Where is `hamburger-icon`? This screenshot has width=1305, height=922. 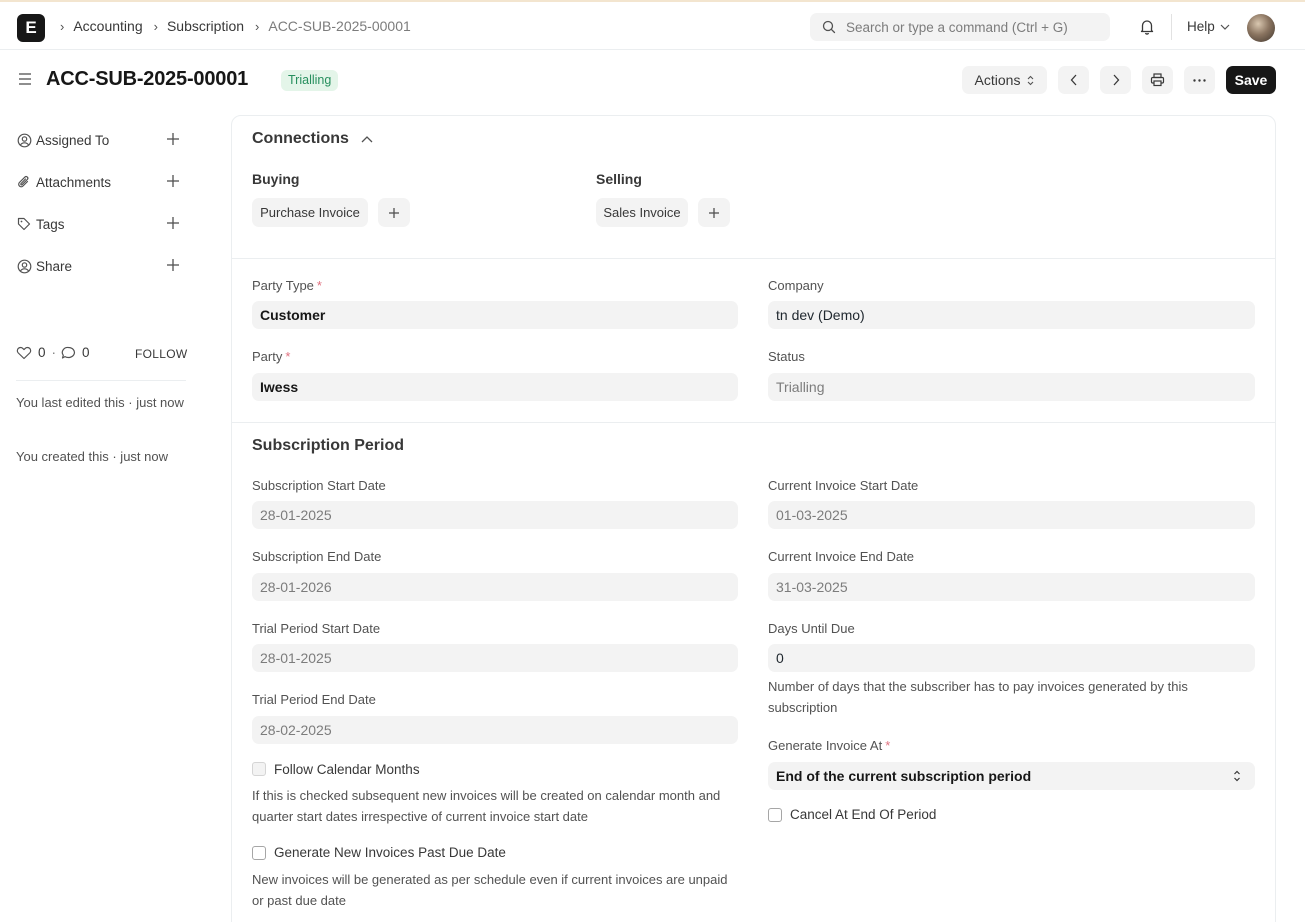 hamburger-icon is located at coordinates (25, 79).